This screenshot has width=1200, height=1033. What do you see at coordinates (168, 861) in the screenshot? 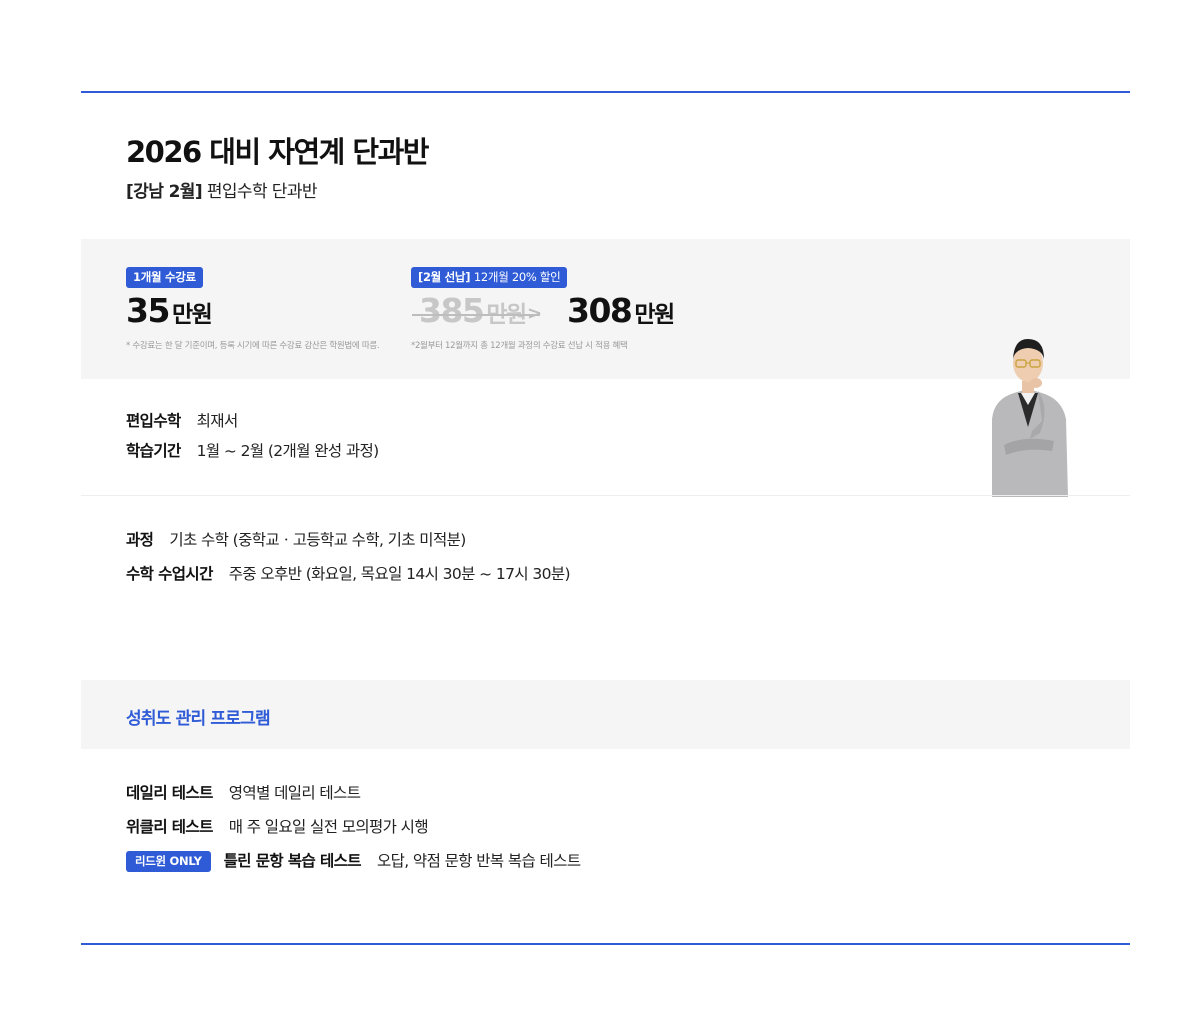
I see `exclusive-badge: 리드윈 ONLY` at bounding box center [168, 861].